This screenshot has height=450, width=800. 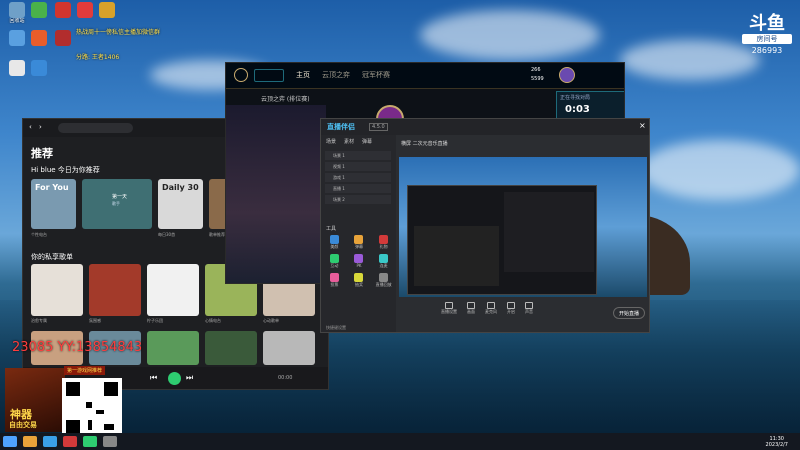 I want to click on tool-button: 连麦, so click(x=383, y=261).